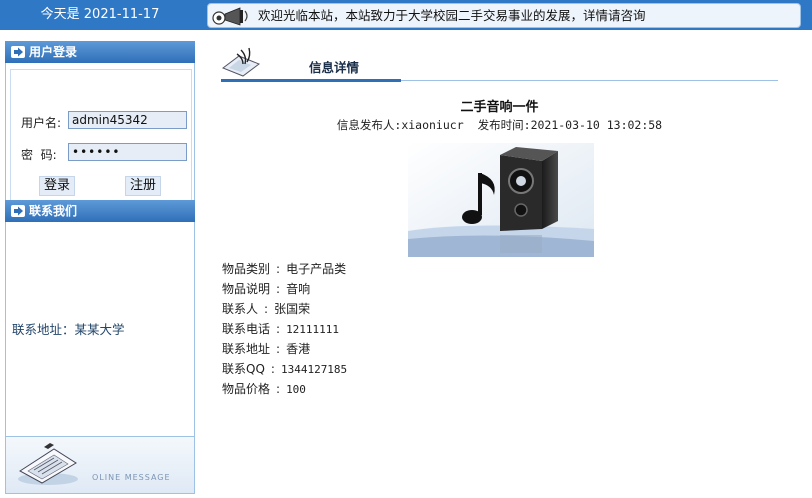 Image resolution: width=812 pixels, height=498 pixels. I want to click on login-form: 用户名: 密 码: 登录 注册, so click(100, 140).